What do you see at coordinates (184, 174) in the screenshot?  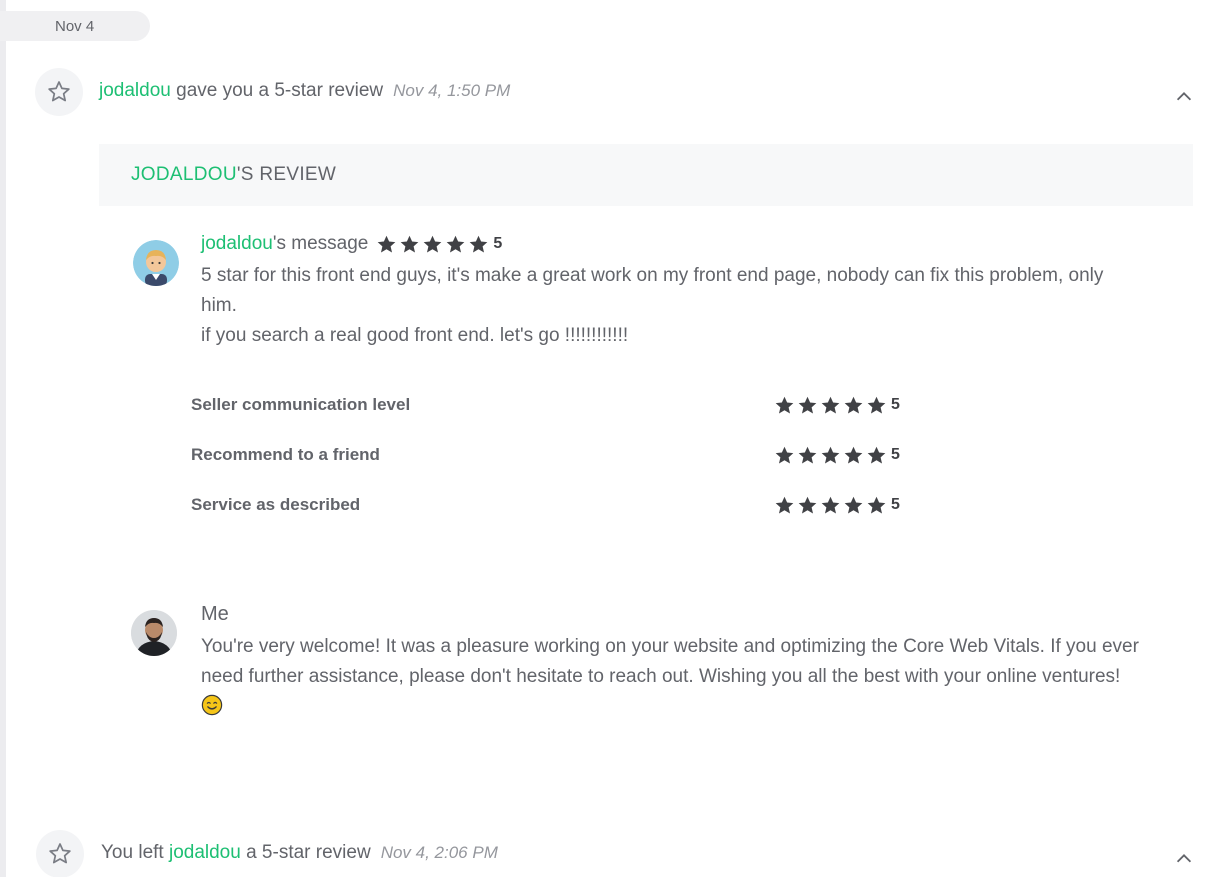 I see `review-header-user: JODALDOU` at bounding box center [184, 174].